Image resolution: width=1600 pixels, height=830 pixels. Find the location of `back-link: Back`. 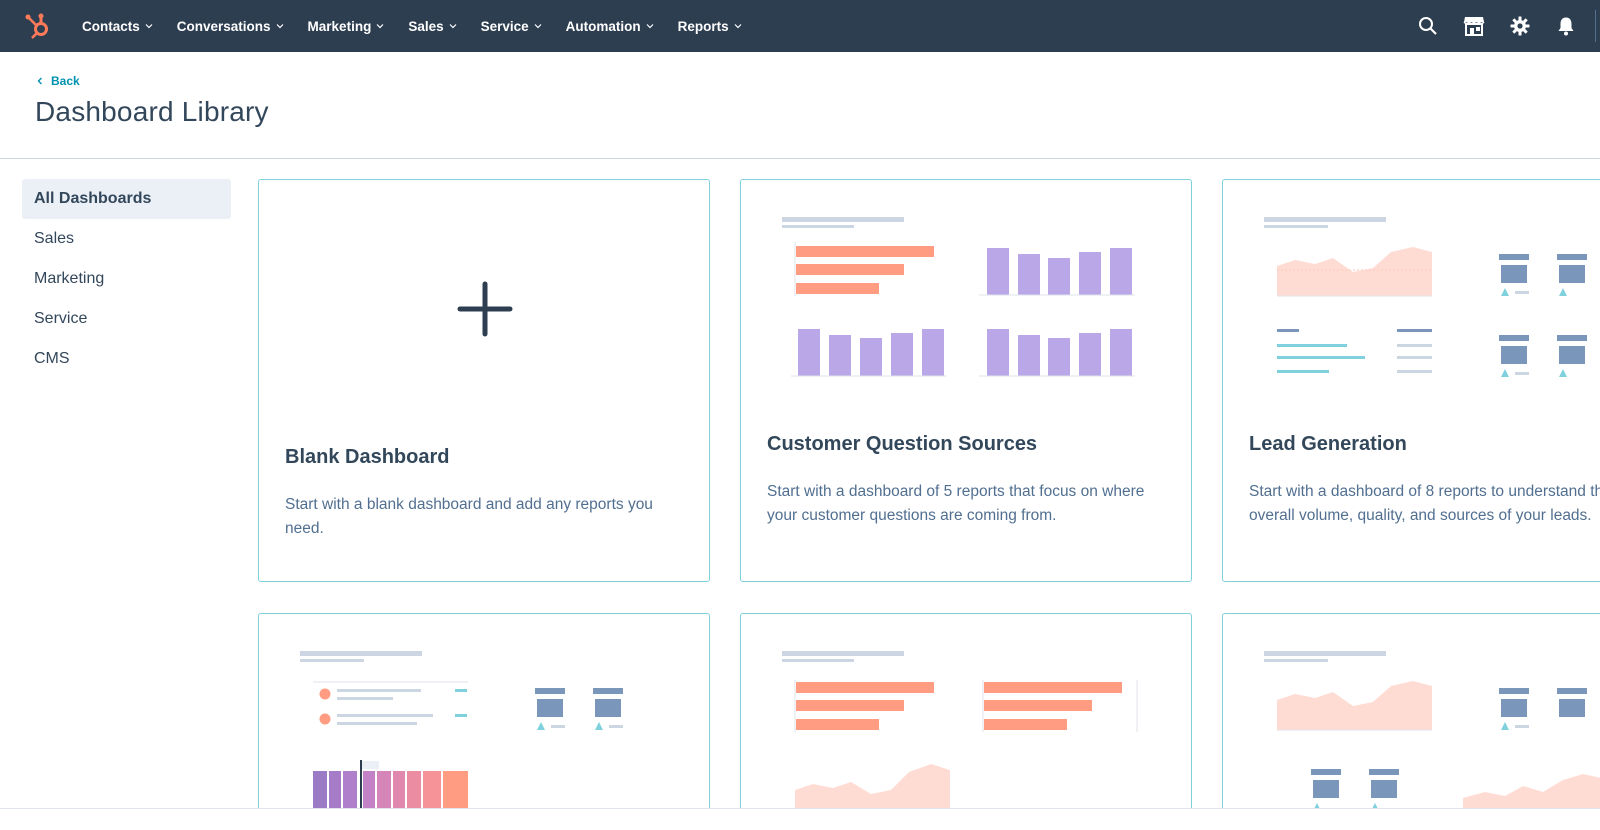

back-link: Back is located at coordinates (58, 81).